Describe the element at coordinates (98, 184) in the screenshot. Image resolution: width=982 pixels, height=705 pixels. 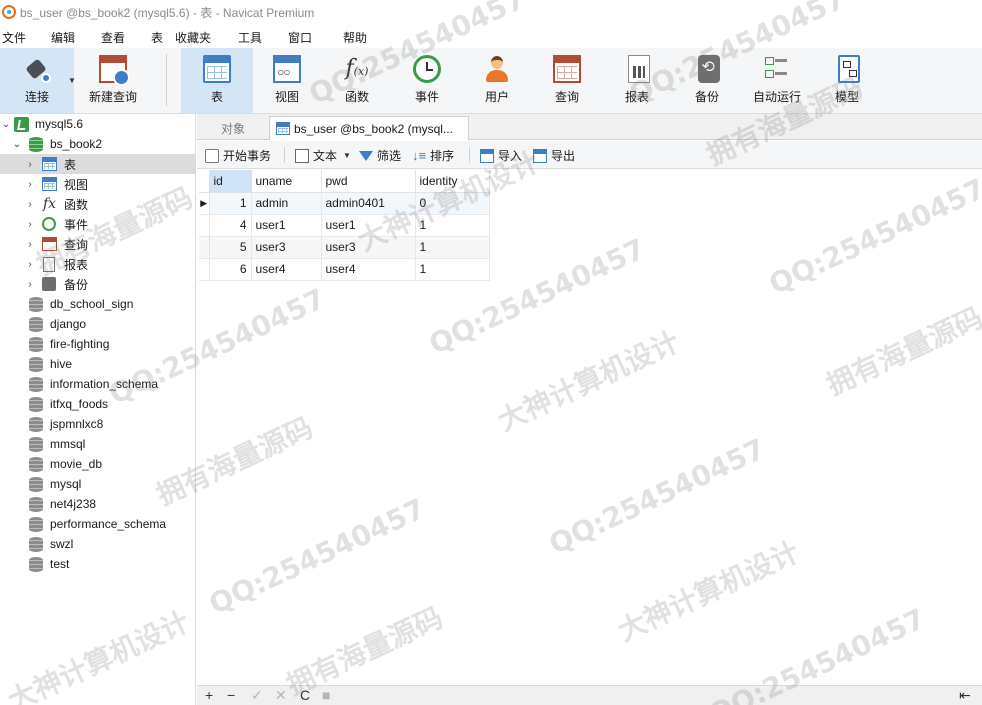
I see `tree-group-views: › 视图` at that location.